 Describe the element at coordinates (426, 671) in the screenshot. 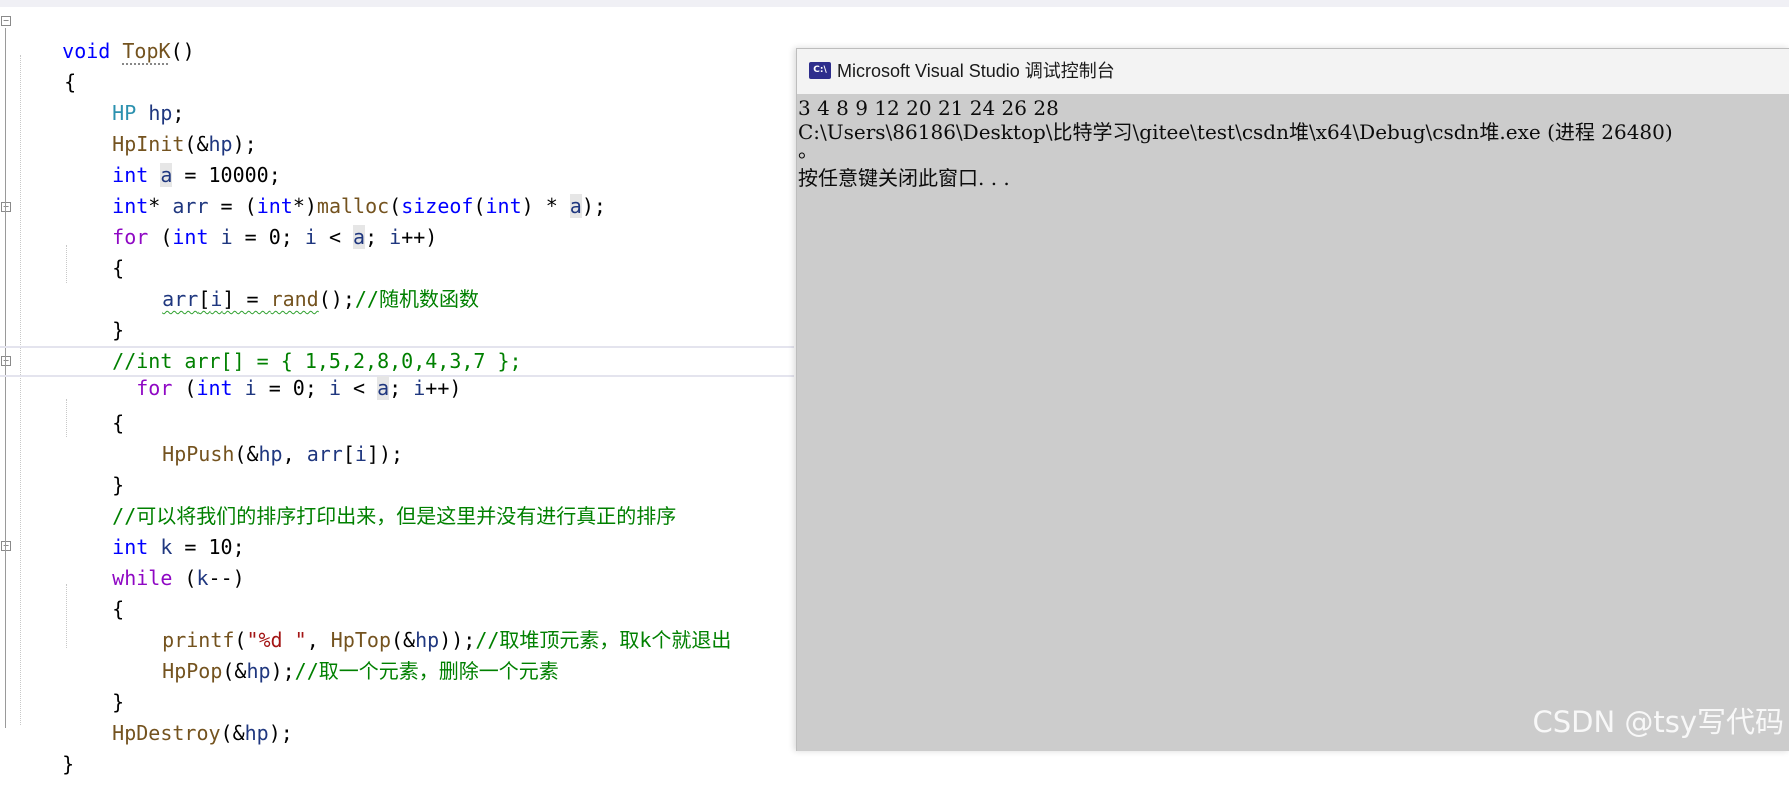

I see `code-comment: //取一个元素，删除一个元素` at that location.